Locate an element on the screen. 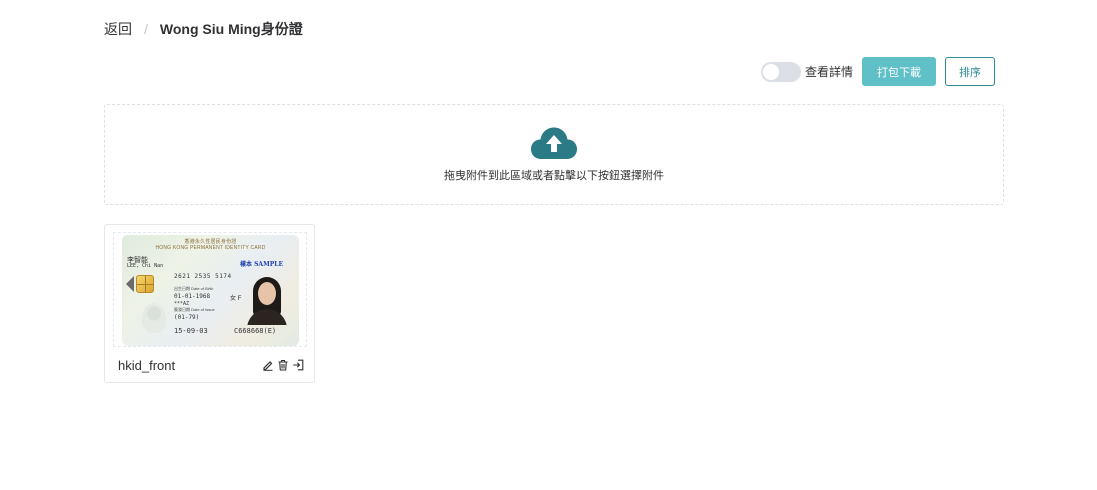 The width and height of the screenshot is (1097, 490). edit-icon is located at coordinates (268, 365).